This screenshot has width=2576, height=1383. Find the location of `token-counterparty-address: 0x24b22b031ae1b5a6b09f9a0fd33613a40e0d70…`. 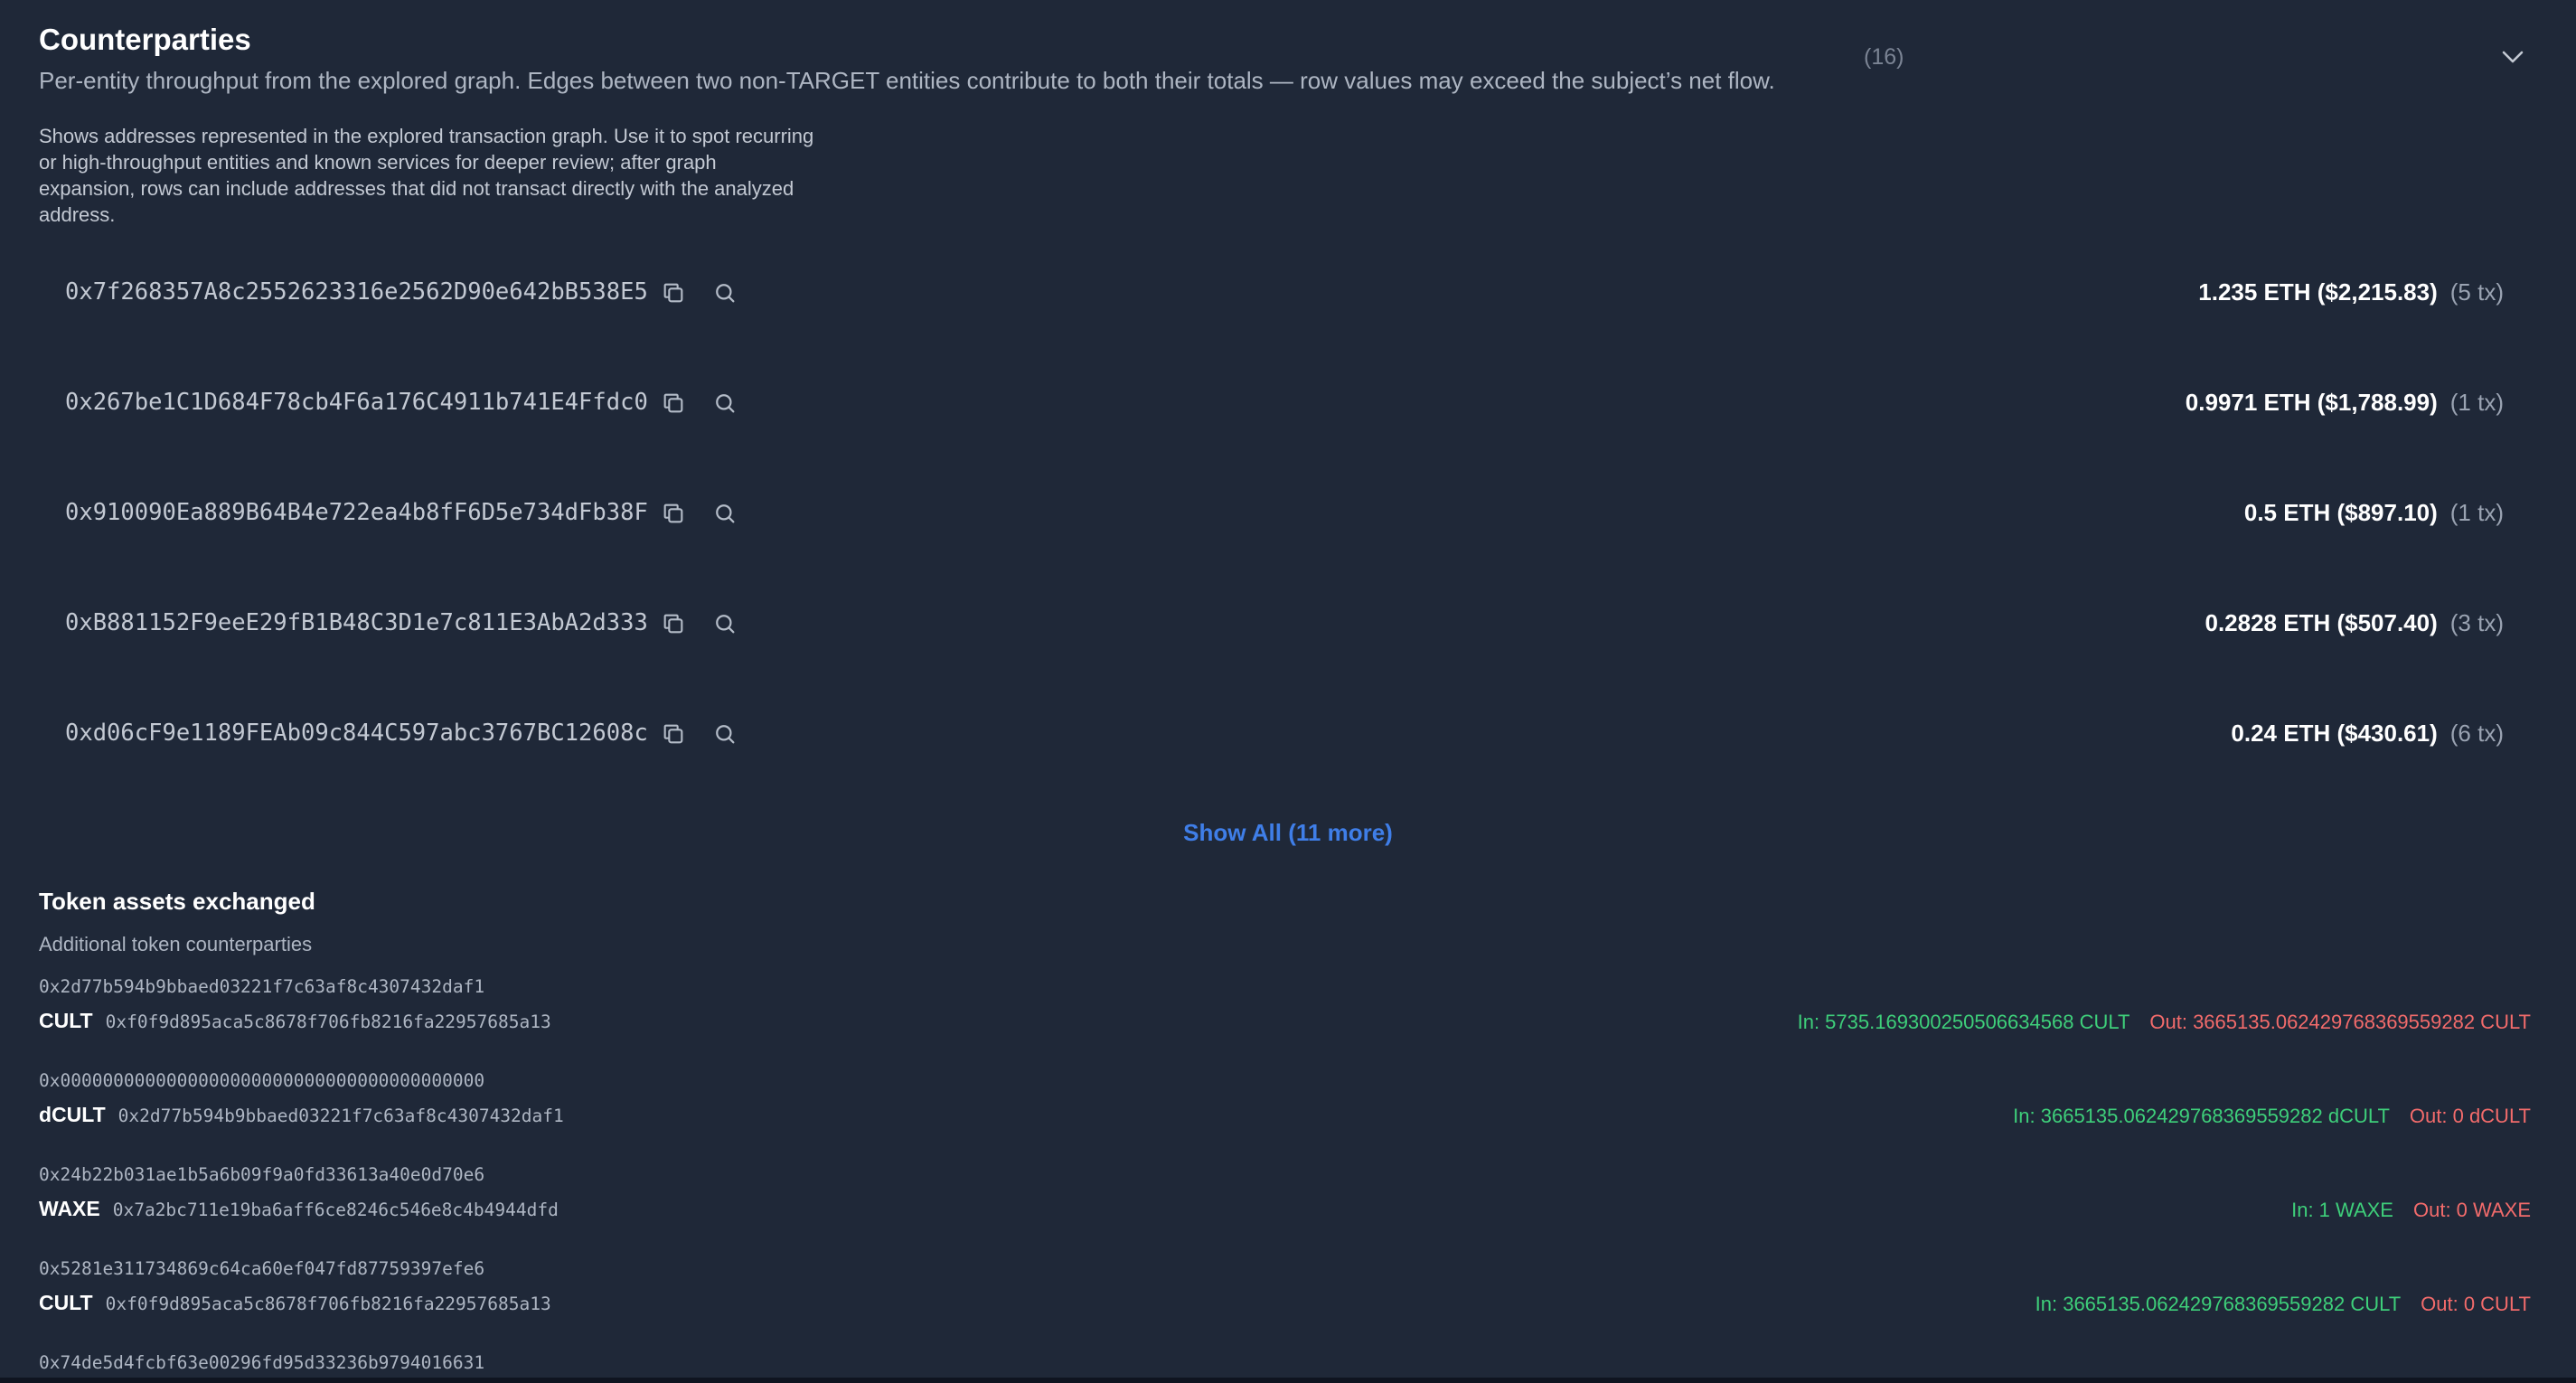

token-counterparty-address: 0x24b22b031ae1b5a6b09f9a0fd33613a40e0d70… is located at coordinates (261, 1175).